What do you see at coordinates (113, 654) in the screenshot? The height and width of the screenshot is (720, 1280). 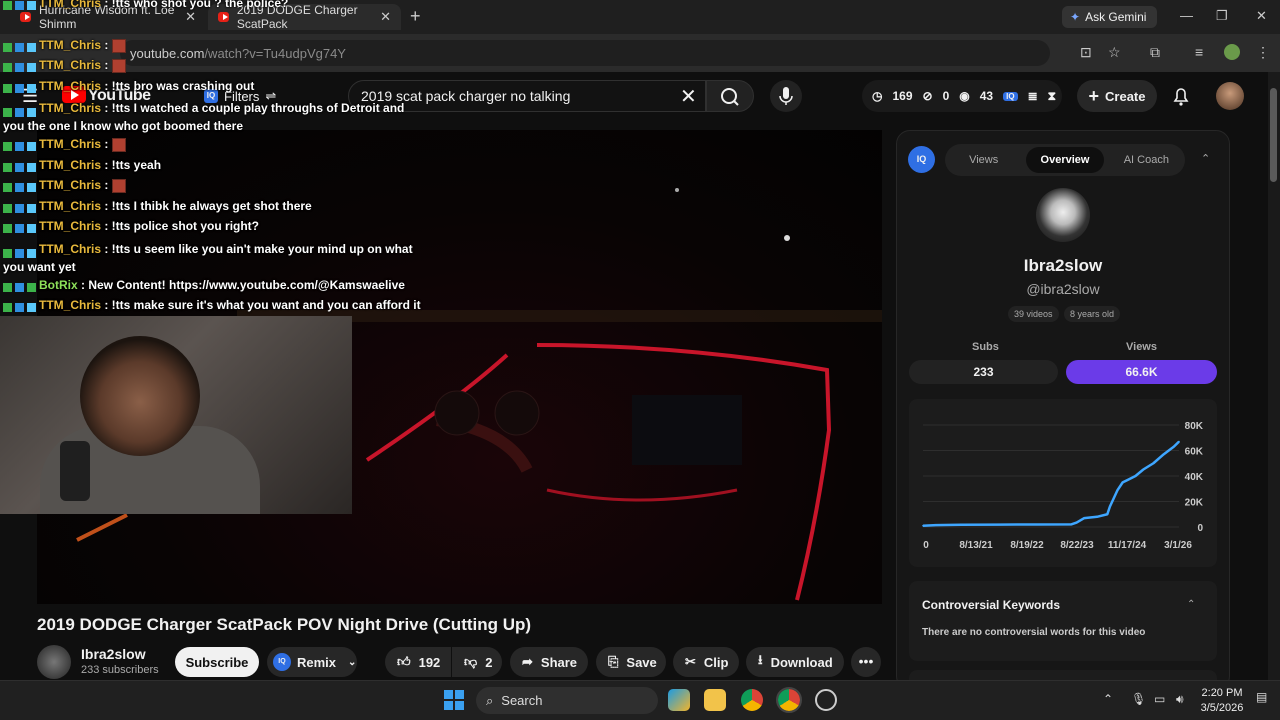 I see `channel-name: Ibra2slow` at bounding box center [113, 654].